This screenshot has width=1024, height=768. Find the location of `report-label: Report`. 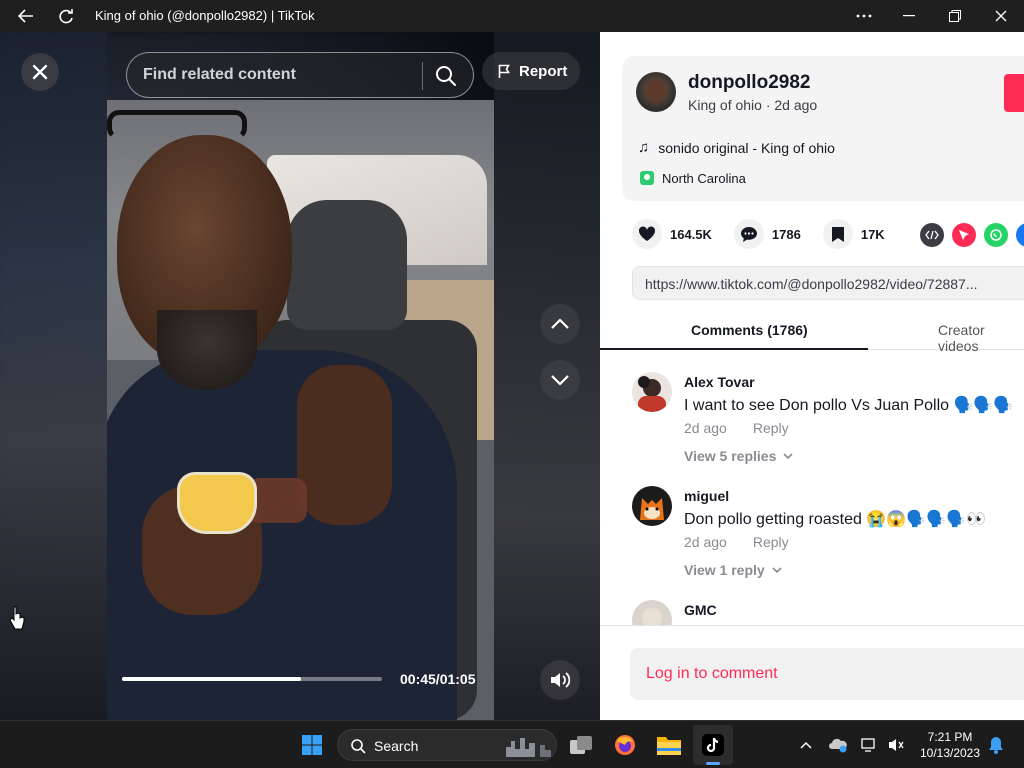

report-label: Report is located at coordinates (543, 71).